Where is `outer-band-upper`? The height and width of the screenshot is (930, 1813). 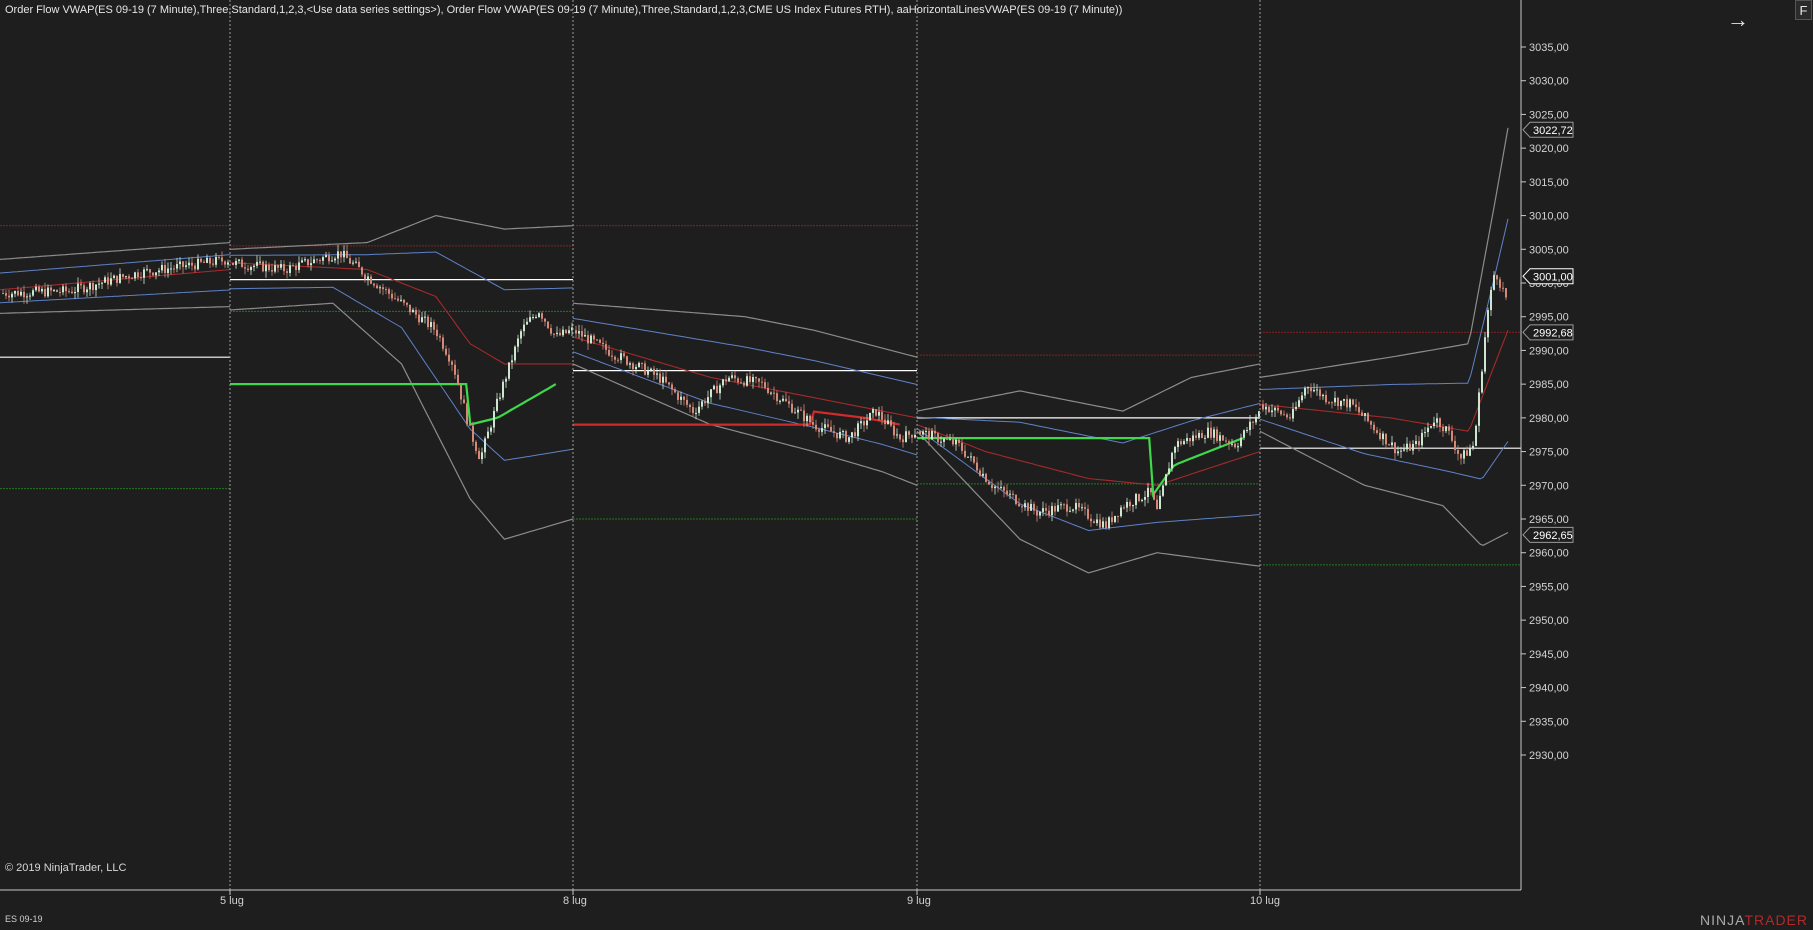 outer-band-upper is located at coordinates (1384, 252).